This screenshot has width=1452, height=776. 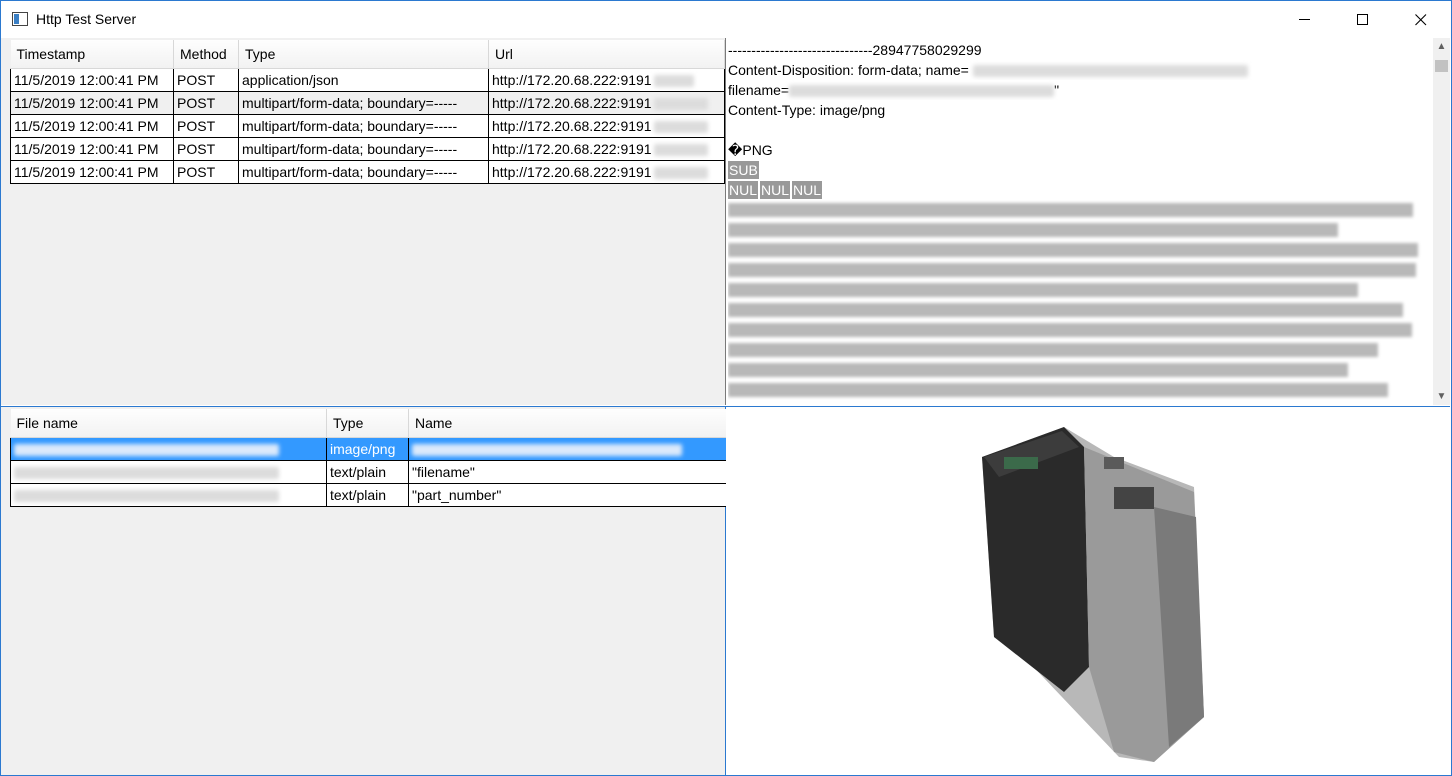 I want to click on scroll-up-icon: ▲, so click(x=1441, y=46).